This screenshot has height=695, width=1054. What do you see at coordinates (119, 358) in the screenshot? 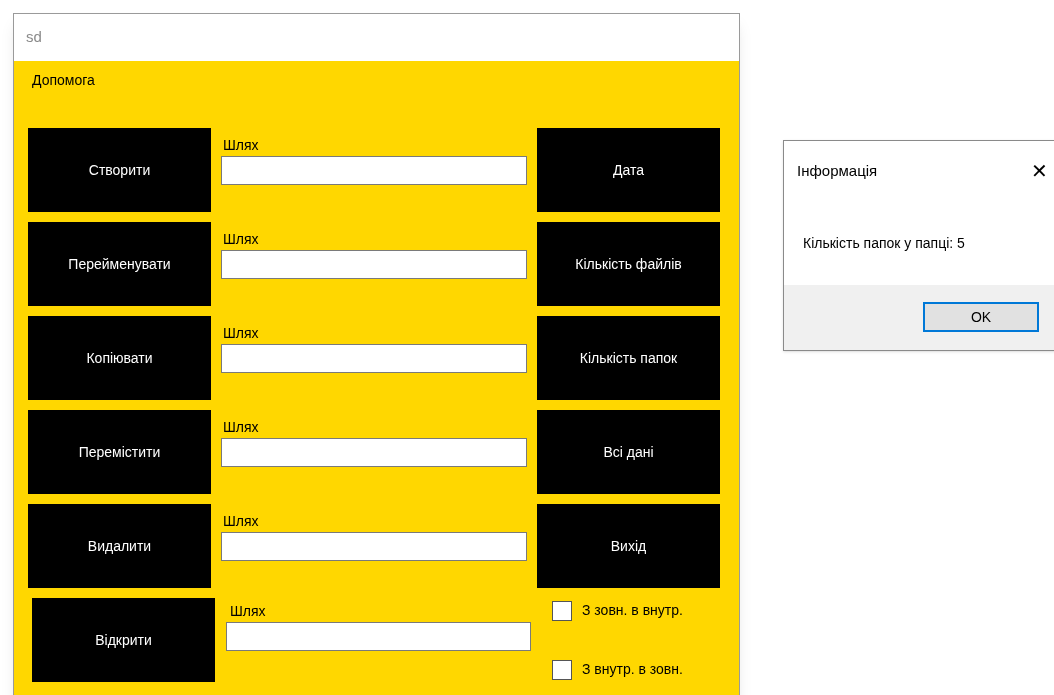
I see `action-button: Копіювати` at bounding box center [119, 358].